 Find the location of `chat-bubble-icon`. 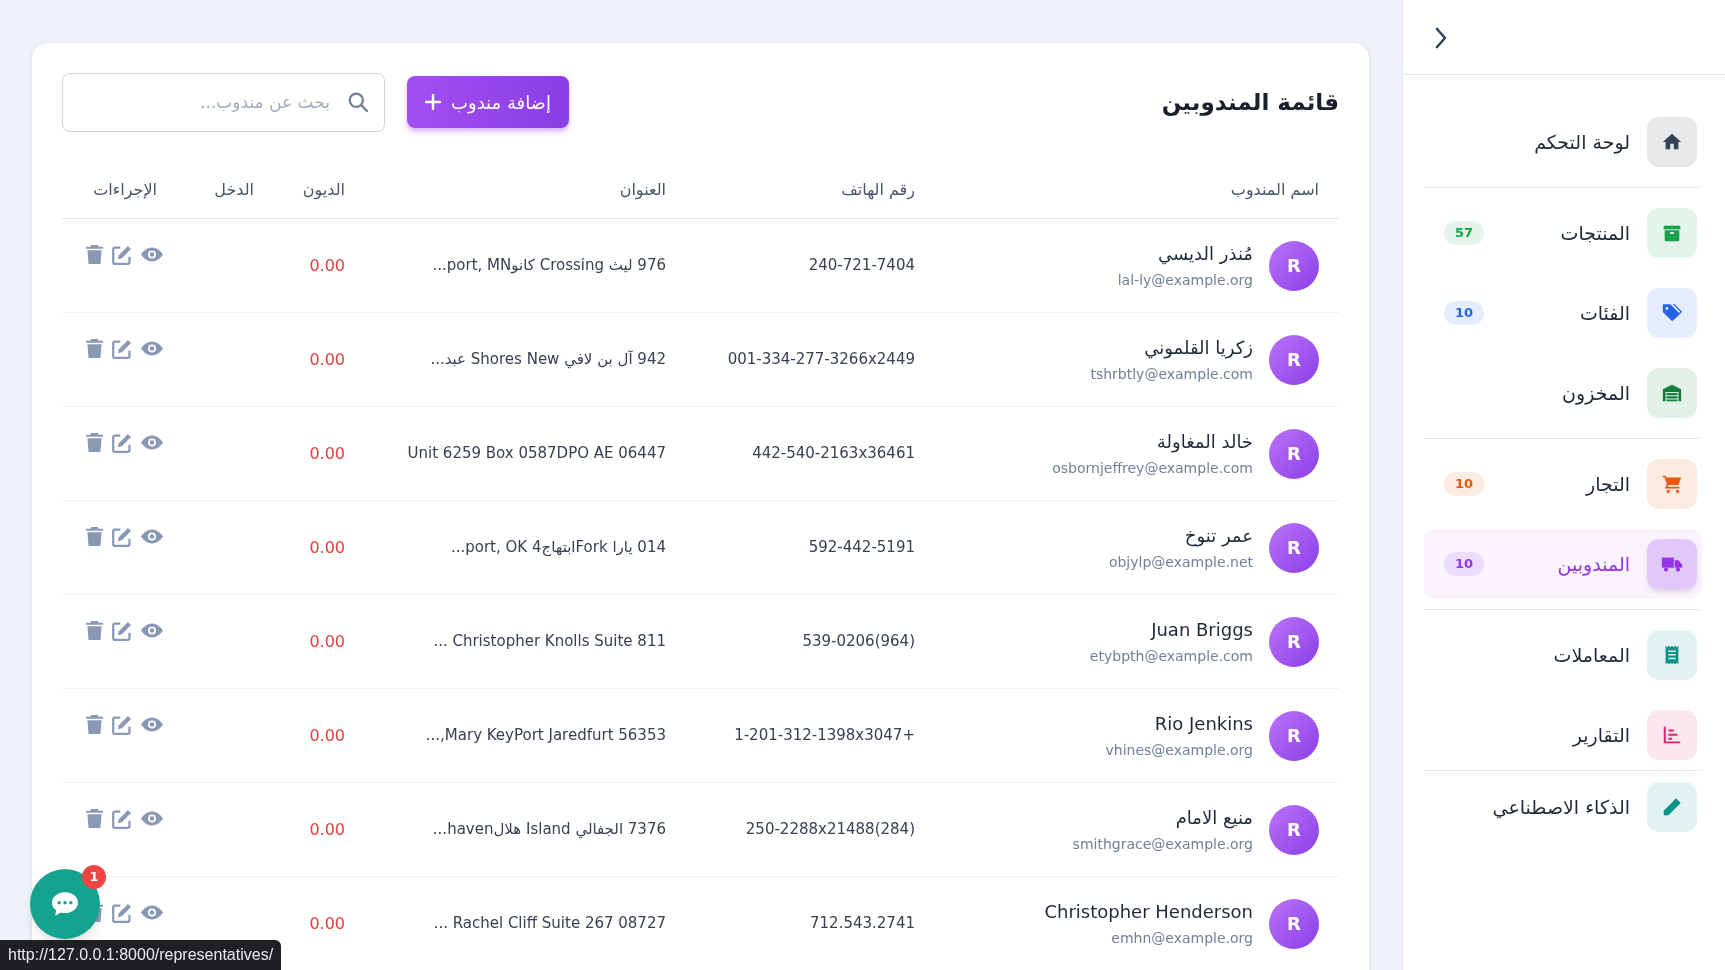

chat-bubble-icon is located at coordinates (65, 904).